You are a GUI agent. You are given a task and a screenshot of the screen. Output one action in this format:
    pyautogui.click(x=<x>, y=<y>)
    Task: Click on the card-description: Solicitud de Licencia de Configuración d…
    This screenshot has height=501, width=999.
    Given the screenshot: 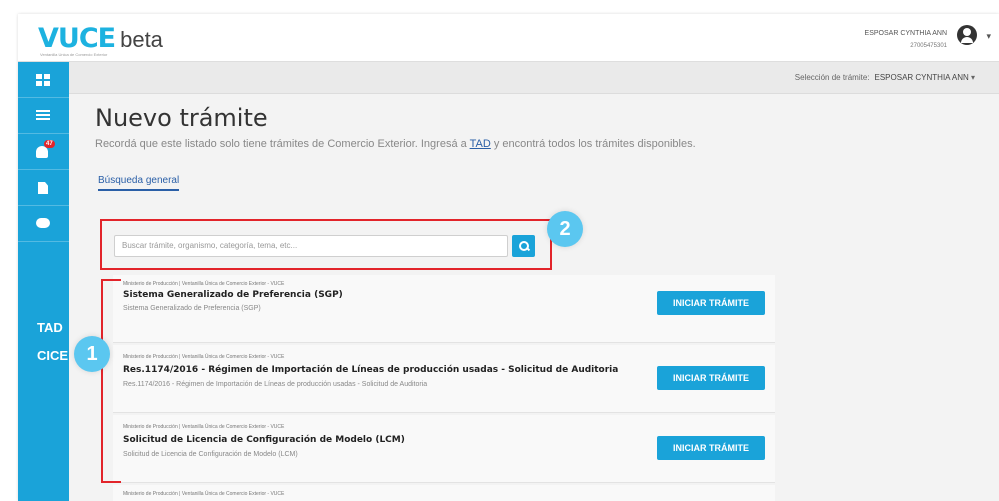 What is the action you would take?
    pyautogui.click(x=210, y=454)
    